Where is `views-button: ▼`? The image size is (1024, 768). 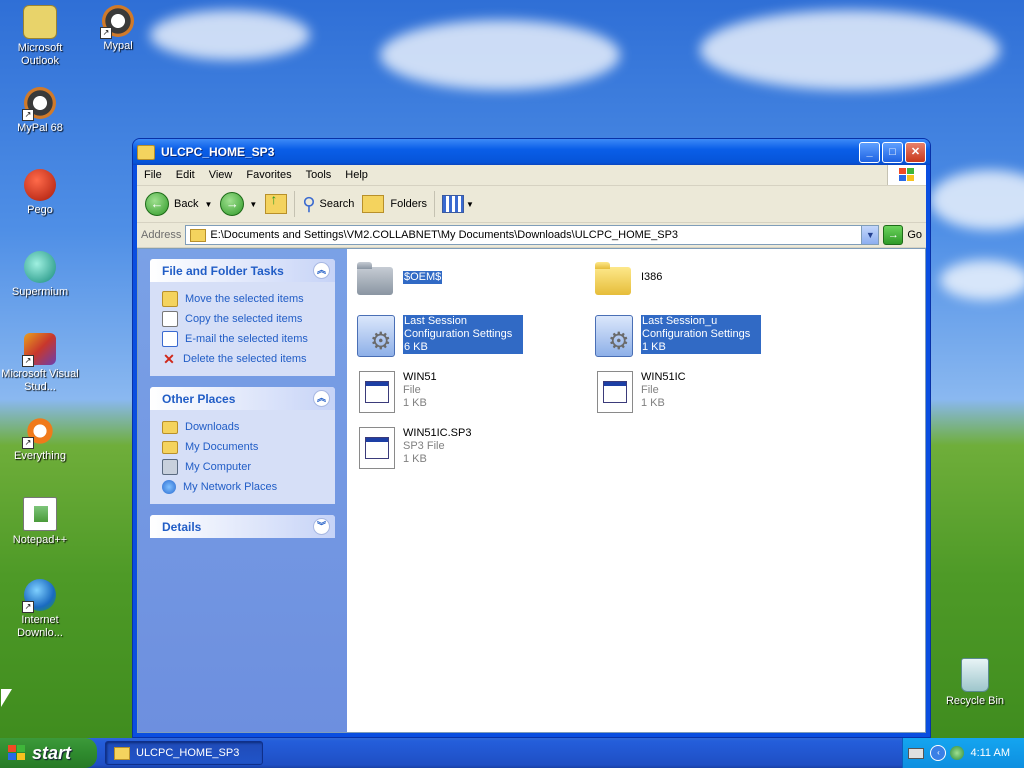
views-button: ▼ is located at coordinates (458, 204).